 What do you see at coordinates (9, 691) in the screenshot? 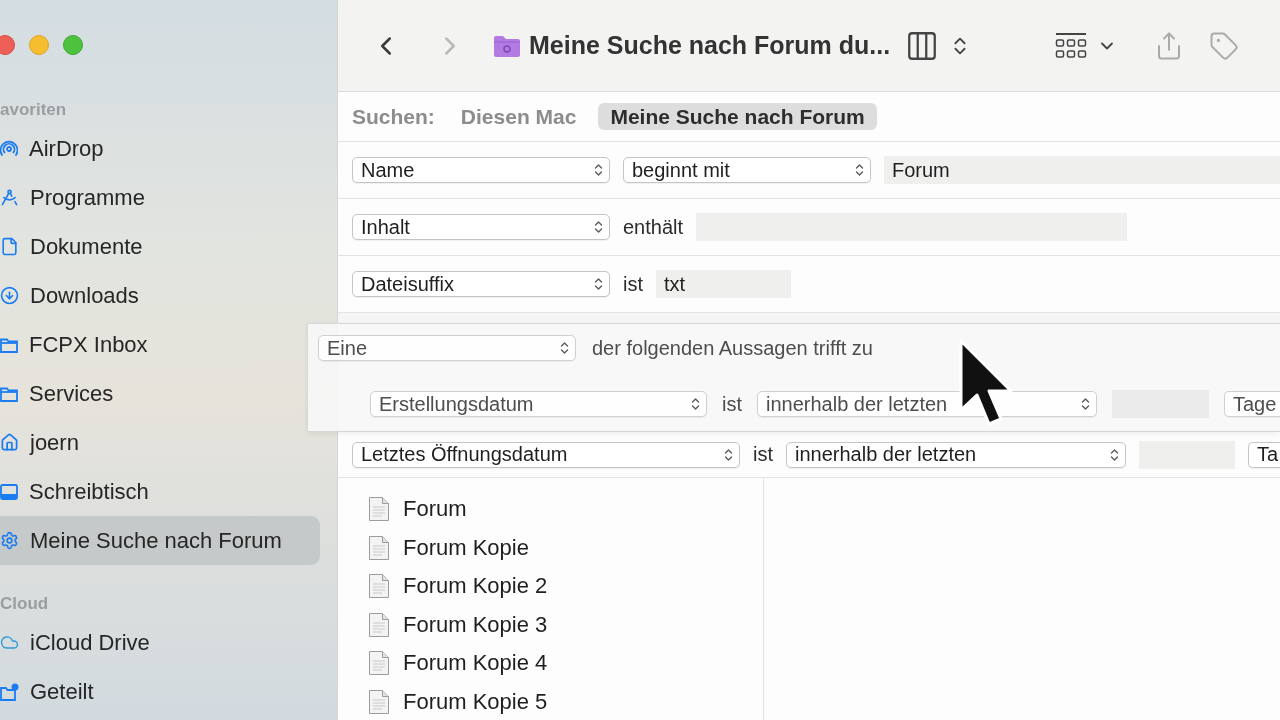
I see `folder-badge-icon` at bounding box center [9, 691].